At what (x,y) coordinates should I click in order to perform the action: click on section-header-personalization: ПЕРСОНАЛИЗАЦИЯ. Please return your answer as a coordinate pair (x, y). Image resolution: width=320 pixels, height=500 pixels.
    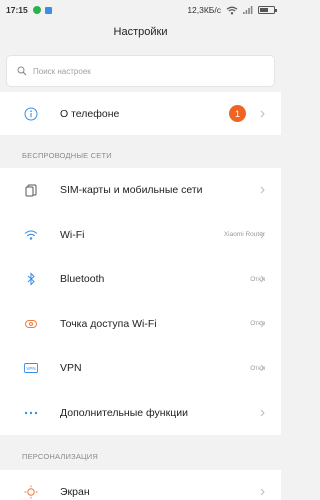
    Looking at the image, I should click on (60, 456).